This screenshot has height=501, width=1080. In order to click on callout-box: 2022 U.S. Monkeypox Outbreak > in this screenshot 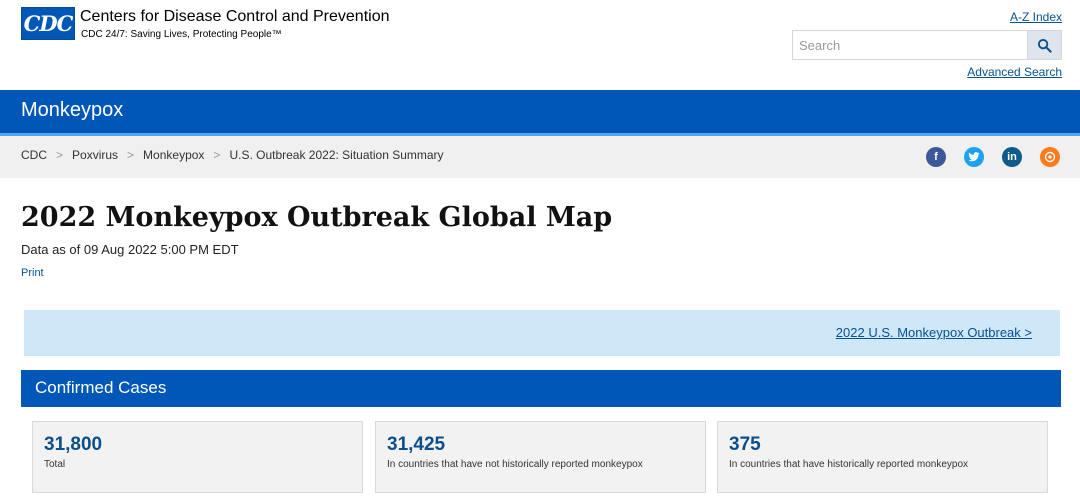, I will do `click(542, 333)`.